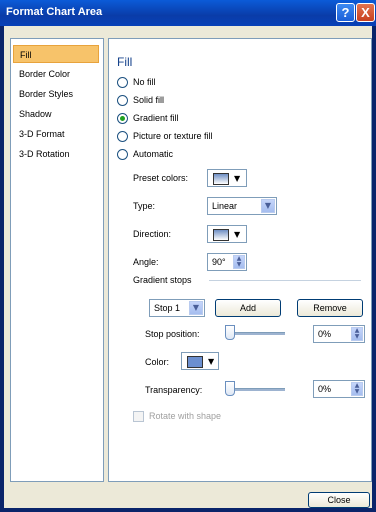  Describe the element at coordinates (156, 118) in the screenshot. I see `gradient-fill-label: Gradient fill` at that location.